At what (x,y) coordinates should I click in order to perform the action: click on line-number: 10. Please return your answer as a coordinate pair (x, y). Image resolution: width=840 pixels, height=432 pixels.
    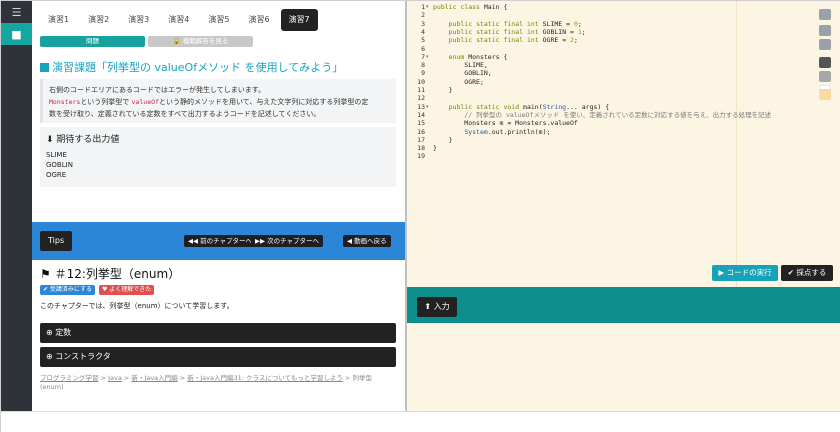
    Looking at the image, I should click on (421, 81).